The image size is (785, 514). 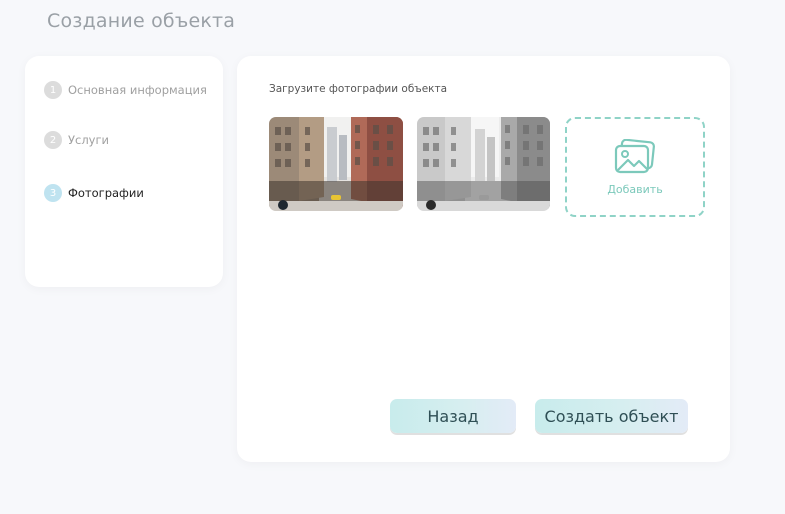 What do you see at coordinates (141, 21) in the screenshot?
I see `page-title: Создание объекта` at bounding box center [141, 21].